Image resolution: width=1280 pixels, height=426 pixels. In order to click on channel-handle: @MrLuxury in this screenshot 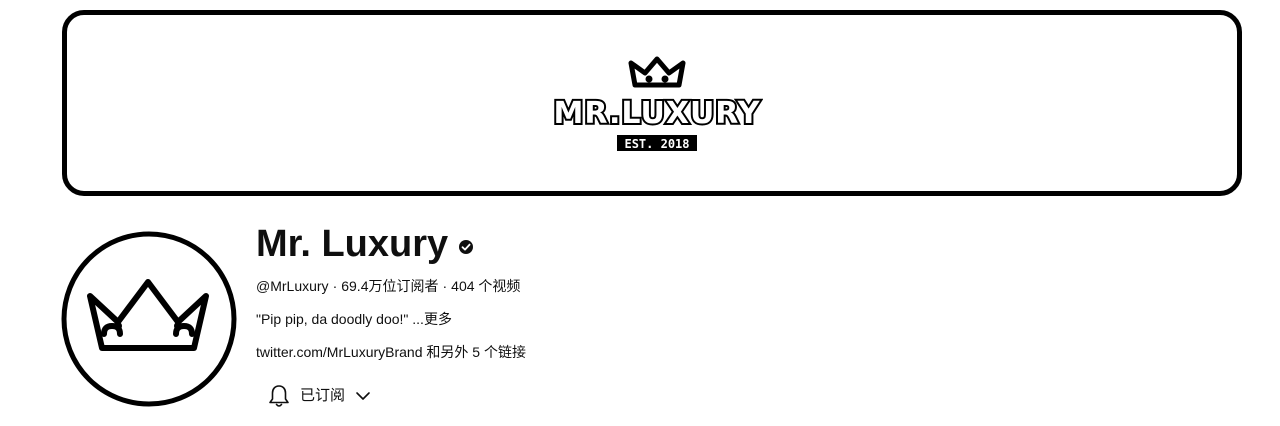, I will do `click(292, 286)`.